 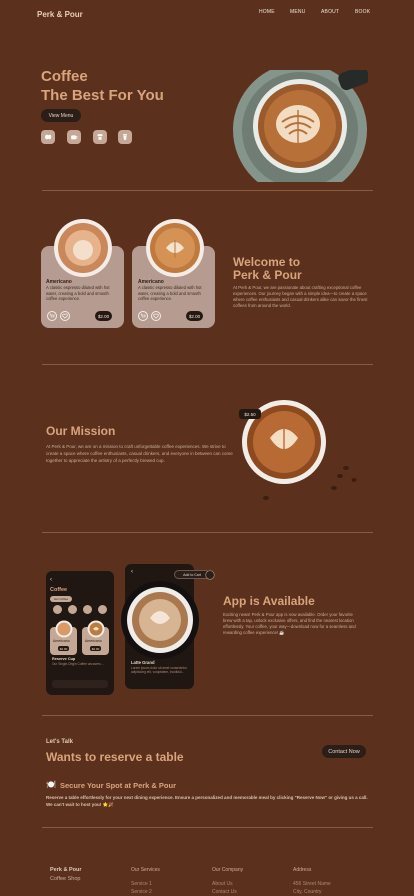 I want to click on phone-title: Coffee, so click(x=59, y=590).